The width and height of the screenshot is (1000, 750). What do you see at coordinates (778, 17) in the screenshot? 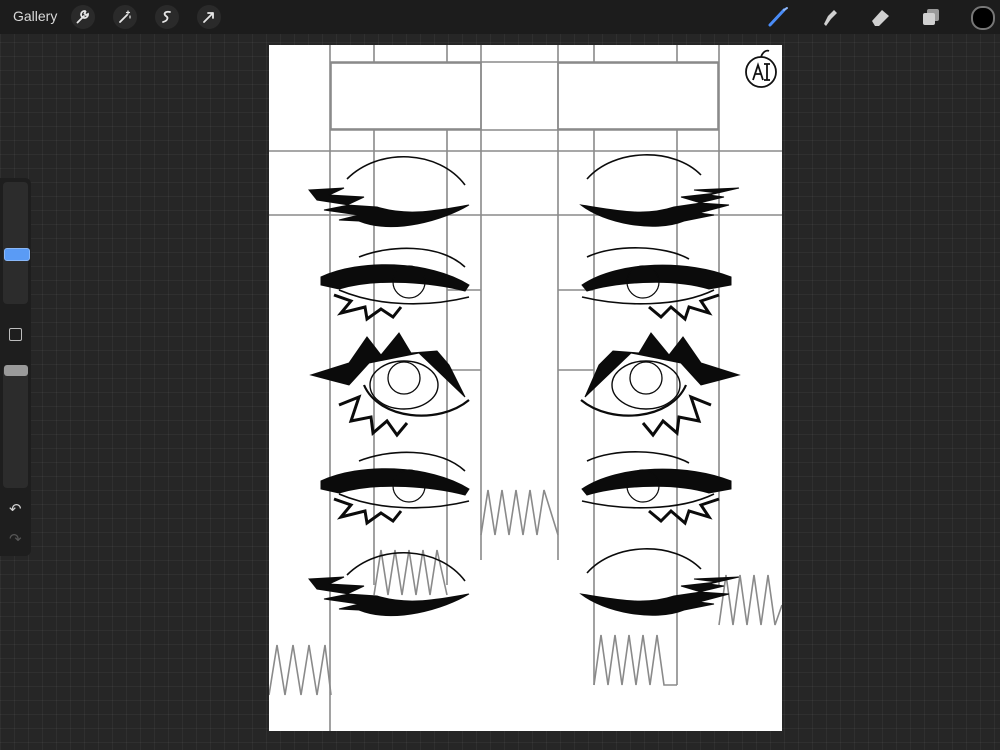
I see `brush-icon` at bounding box center [778, 17].